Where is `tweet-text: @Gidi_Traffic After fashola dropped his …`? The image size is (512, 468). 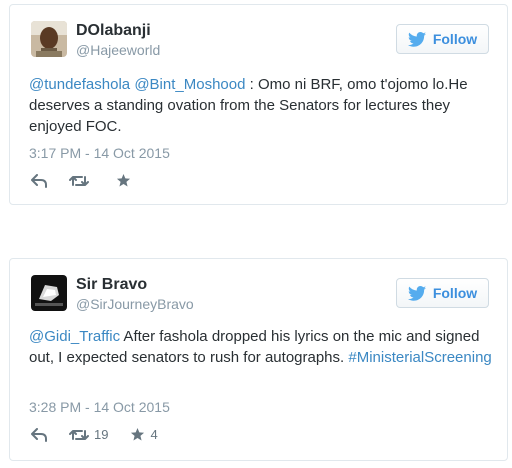
tweet-text: @Gidi_Traffic After fashola dropped his … is located at coordinates (263, 347).